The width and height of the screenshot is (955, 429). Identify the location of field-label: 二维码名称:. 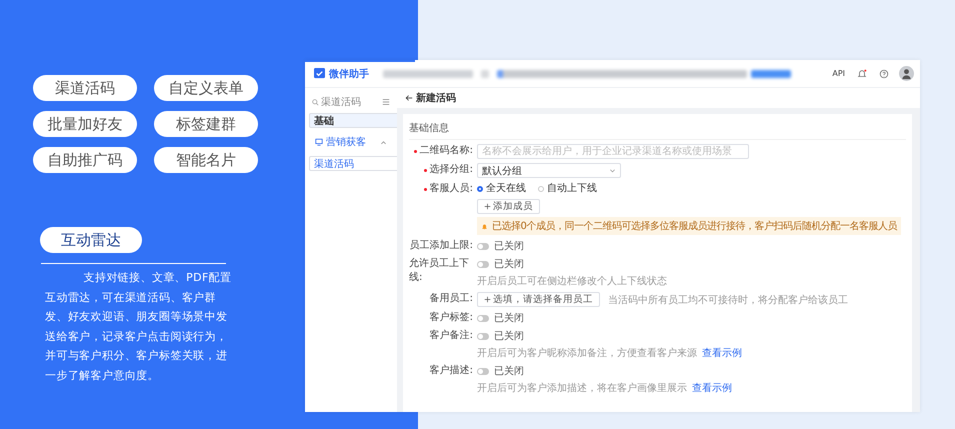
(446, 151).